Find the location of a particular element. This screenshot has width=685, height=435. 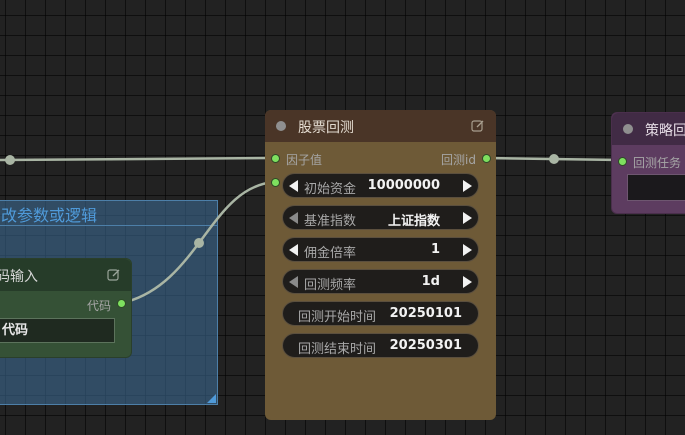

widget-label: 基准指数 is located at coordinates (330, 221).